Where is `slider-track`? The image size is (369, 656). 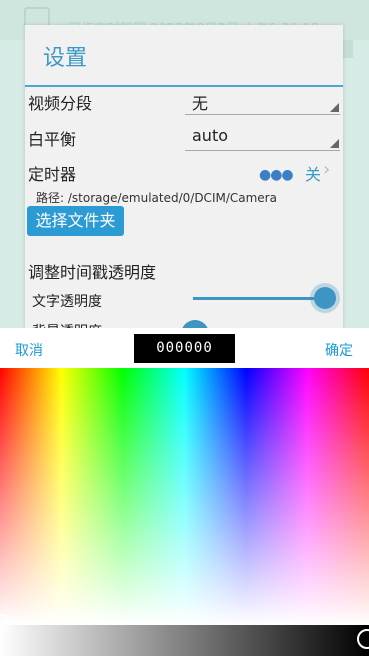
slider-track is located at coordinates (259, 298).